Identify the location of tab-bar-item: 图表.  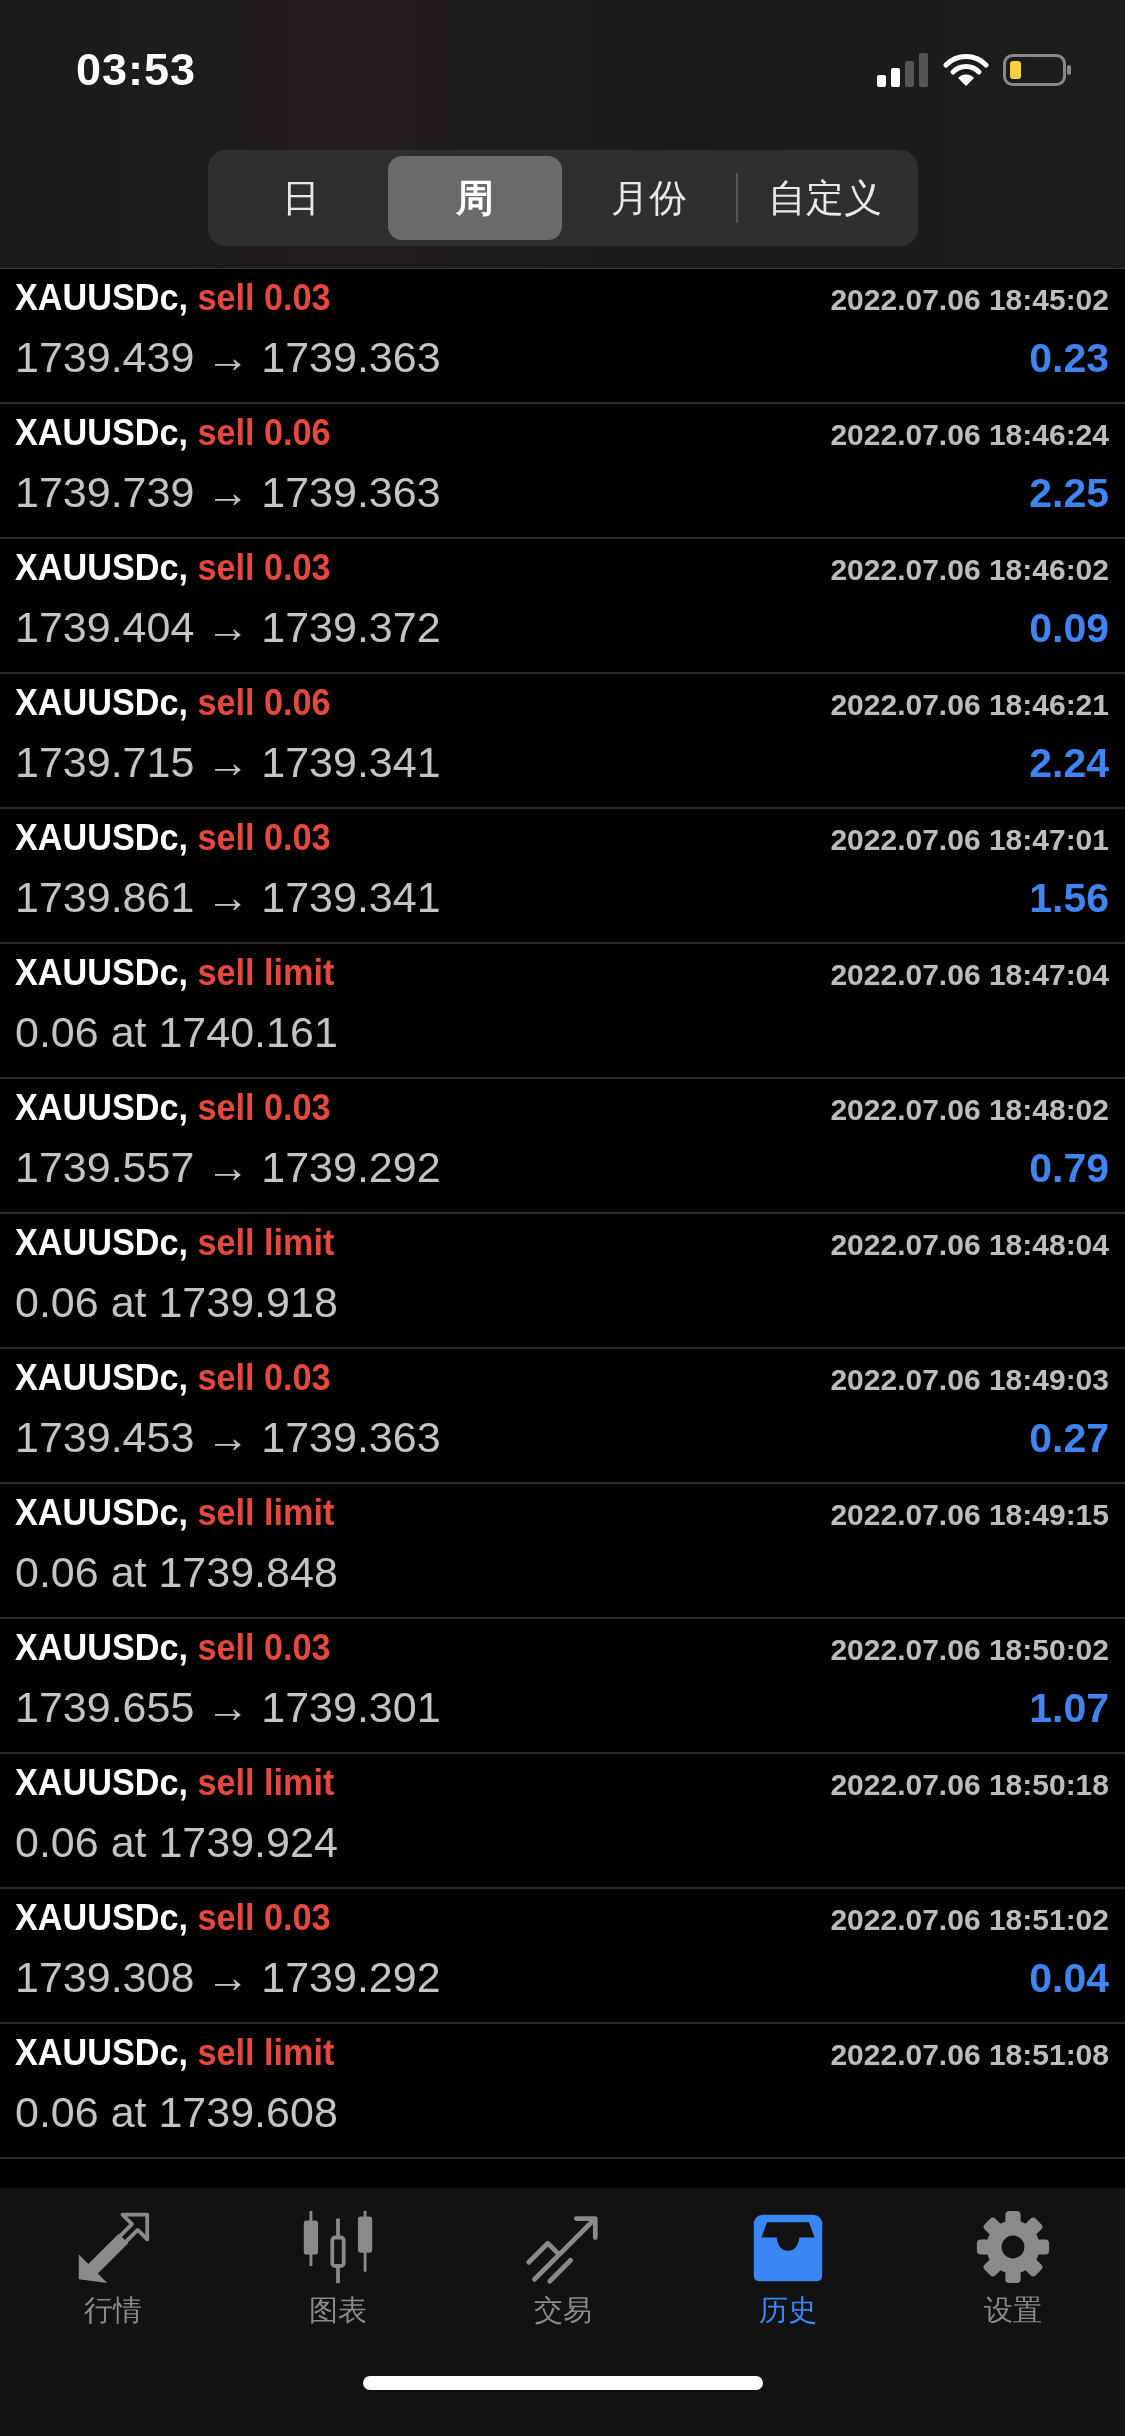
(337, 2270).